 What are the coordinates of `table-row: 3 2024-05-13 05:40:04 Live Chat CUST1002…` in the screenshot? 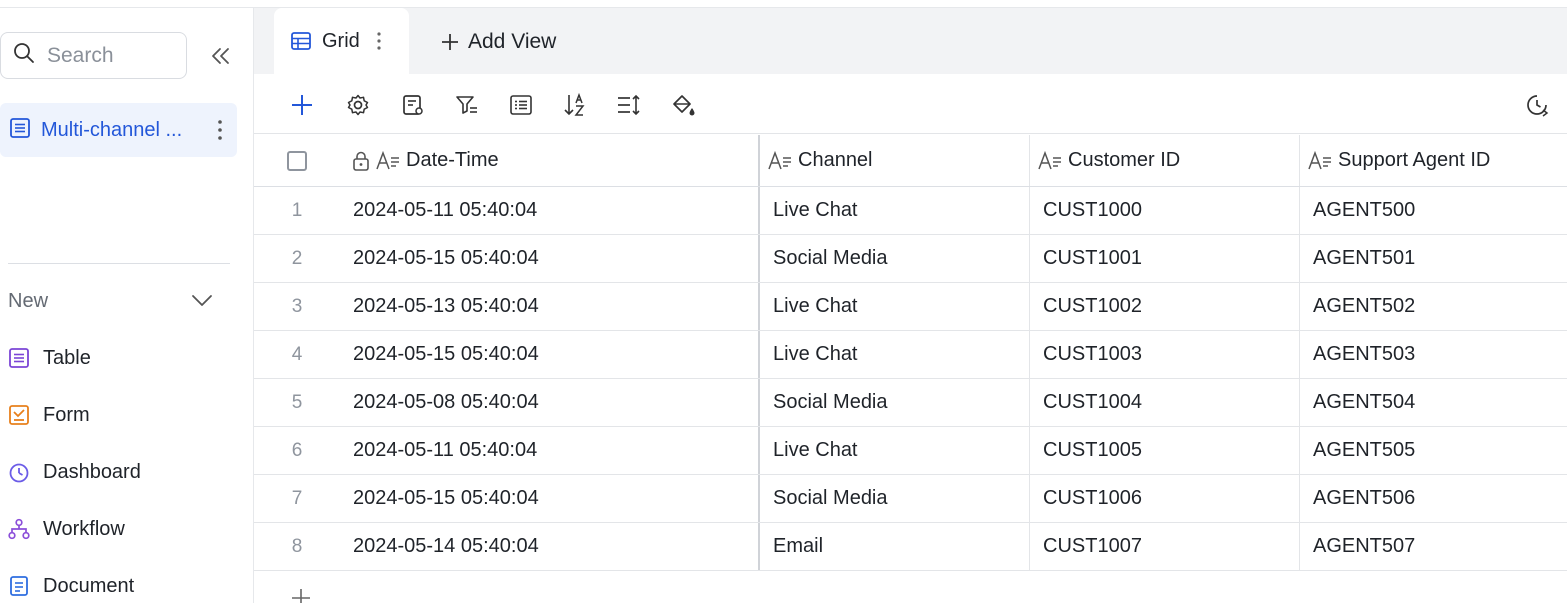 It's located at (910, 307).